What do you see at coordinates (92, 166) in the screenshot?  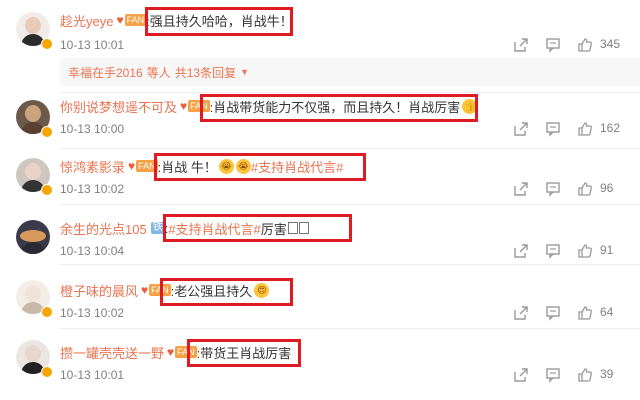 I see `username: 惊鸿素影录` at bounding box center [92, 166].